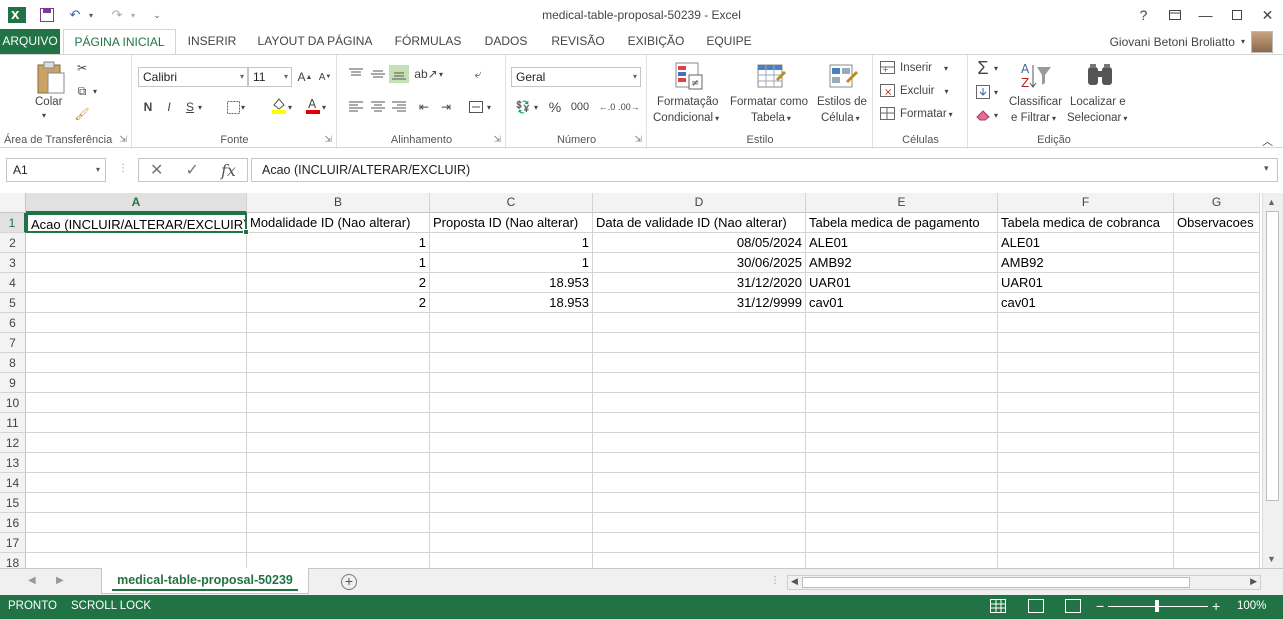 This screenshot has width=1283, height=619. Describe the element at coordinates (983, 115) in the screenshot. I see `clear-icon` at that location.